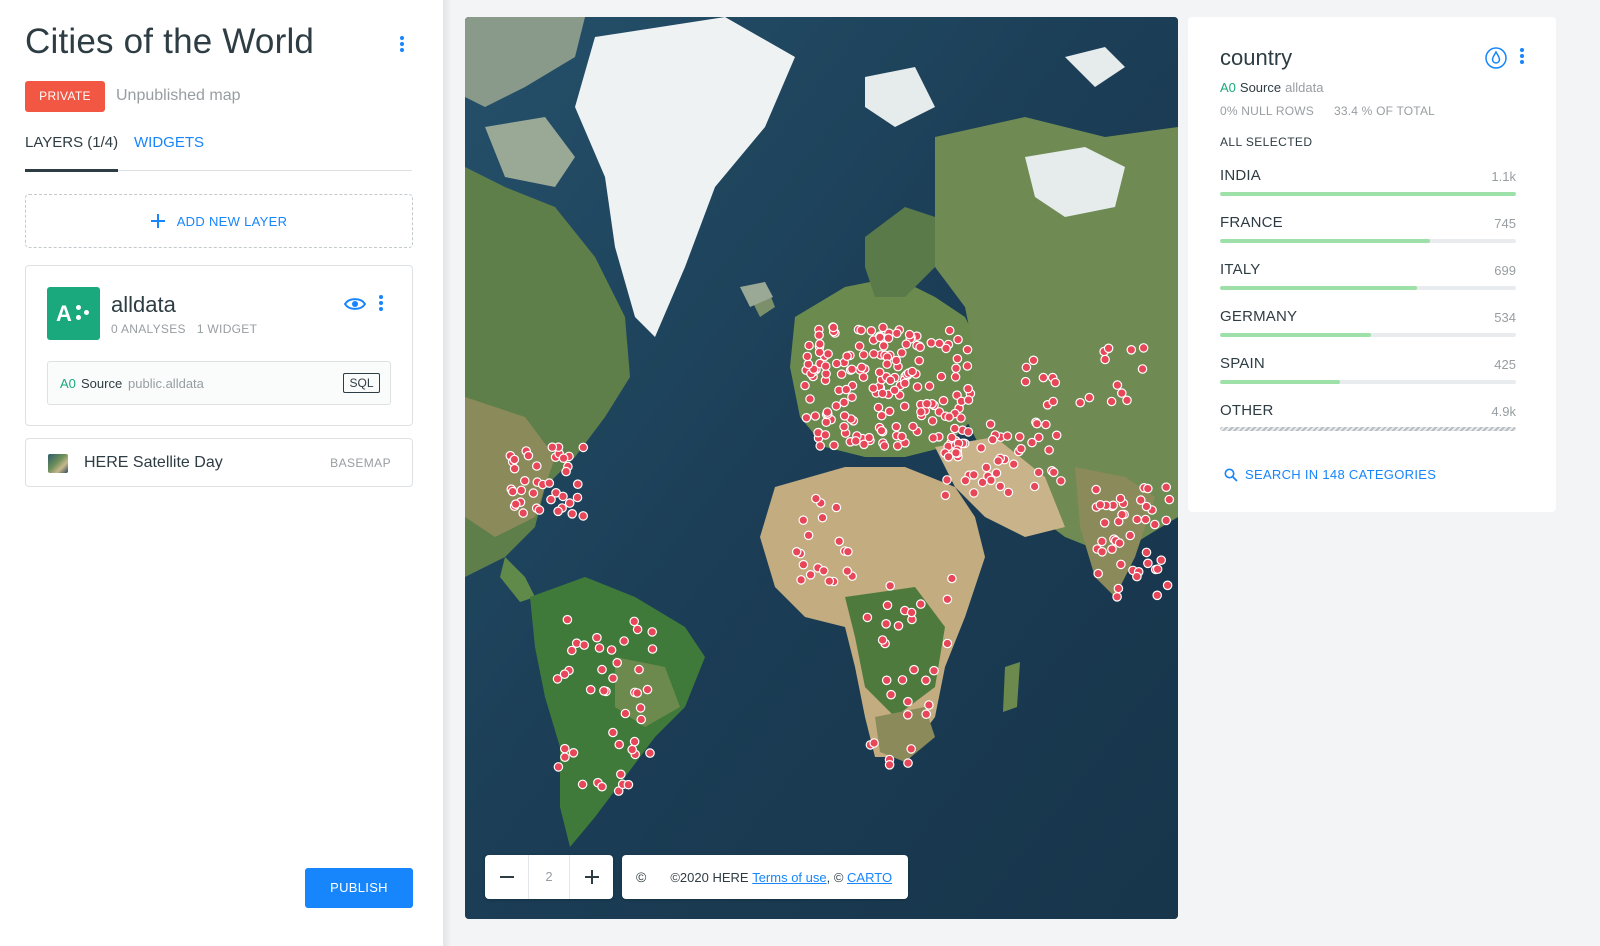 This screenshot has width=1600, height=946. Describe the element at coordinates (219, 221) in the screenshot. I see `add-new-layer-button: ADD NEW LAYER` at that location.